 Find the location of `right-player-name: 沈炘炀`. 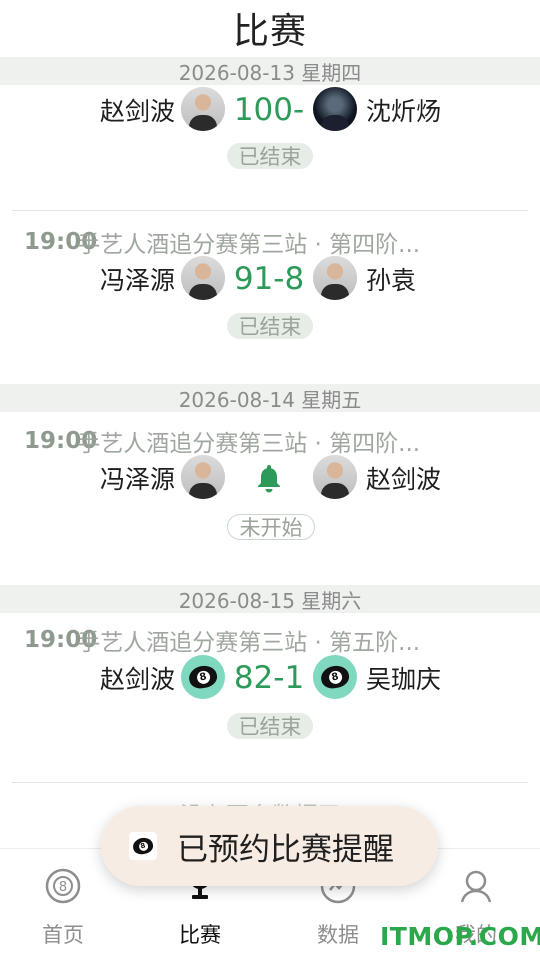

right-player-name: 沈炘炀 is located at coordinates (404, 111).